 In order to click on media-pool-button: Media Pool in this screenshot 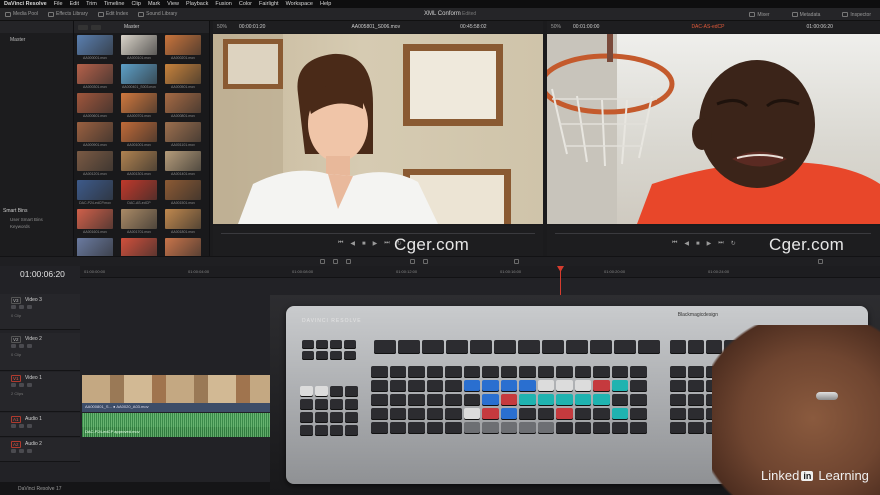, I will do `click(21, 14)`.